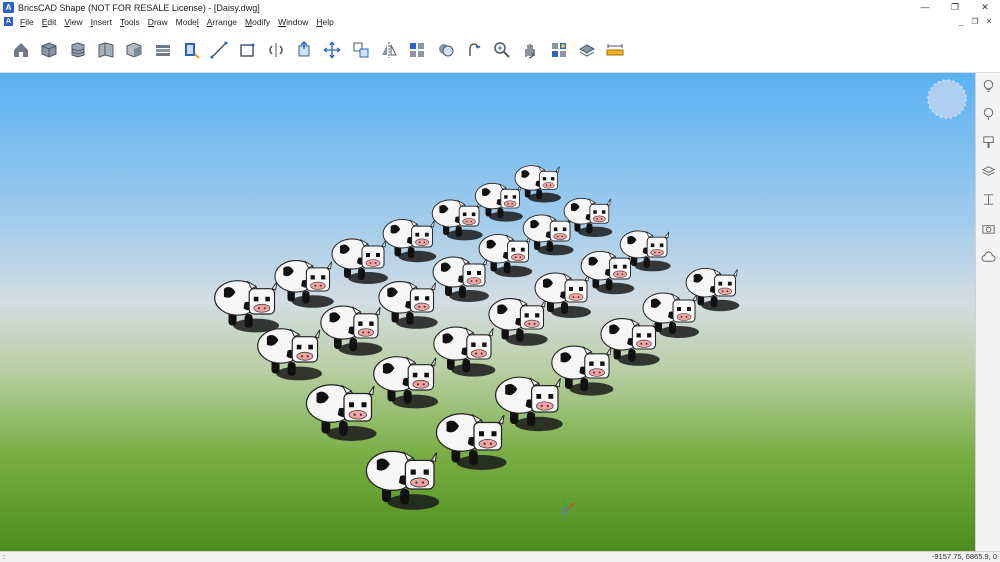 Image resolution: width=1000 pixels, height=562 pixels. Describe the element at coordinates (985, 7) in the screenshot. I see `close-button: ✕` at that location.